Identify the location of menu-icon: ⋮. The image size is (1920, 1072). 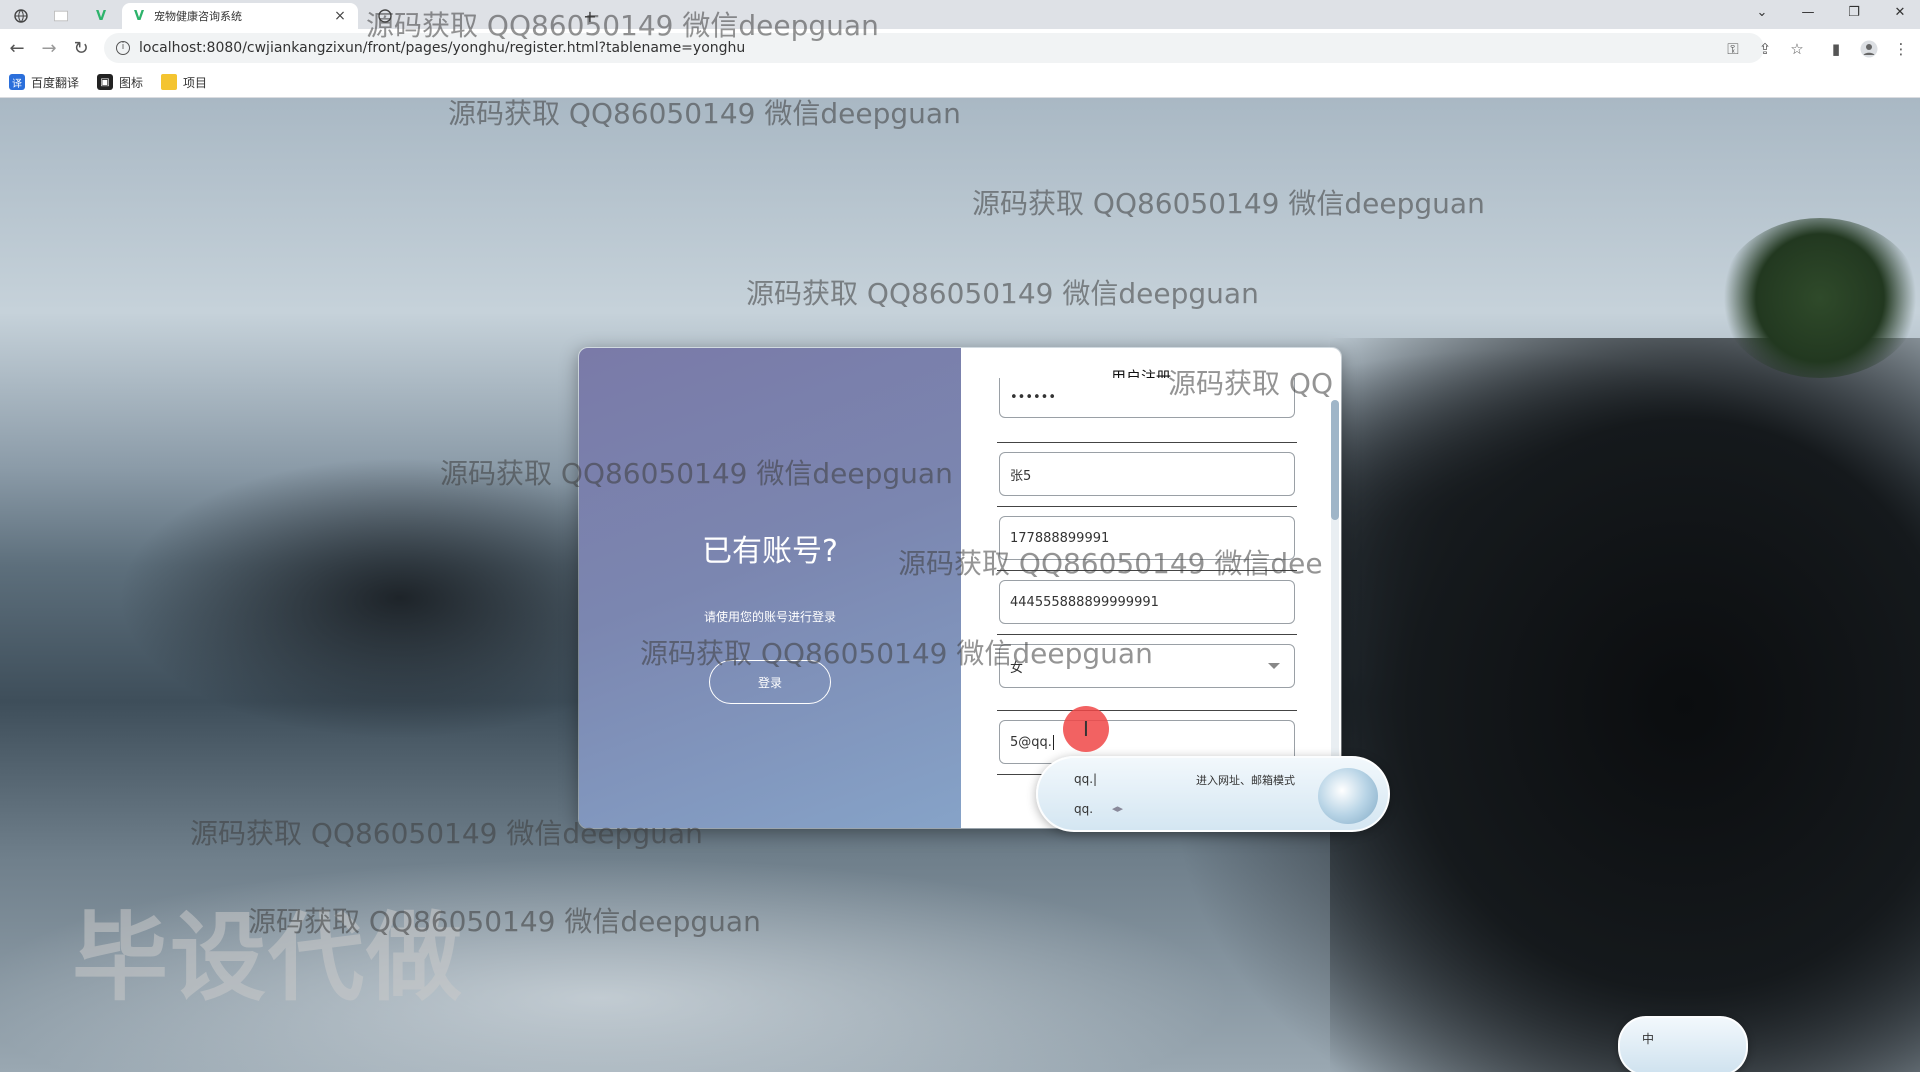
(1901, 49).